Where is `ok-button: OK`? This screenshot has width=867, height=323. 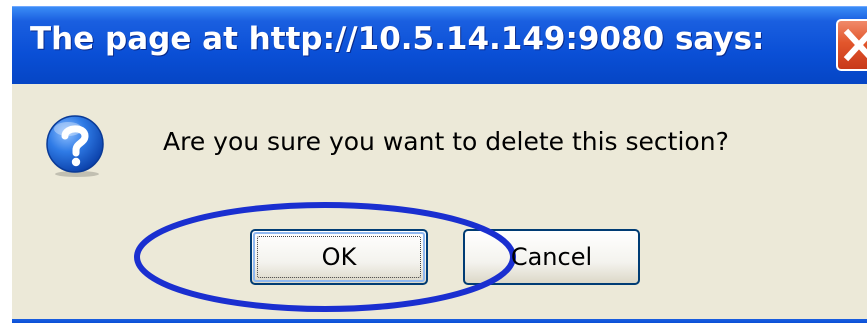
ok-button: OK is located at coordinates (339, 257).